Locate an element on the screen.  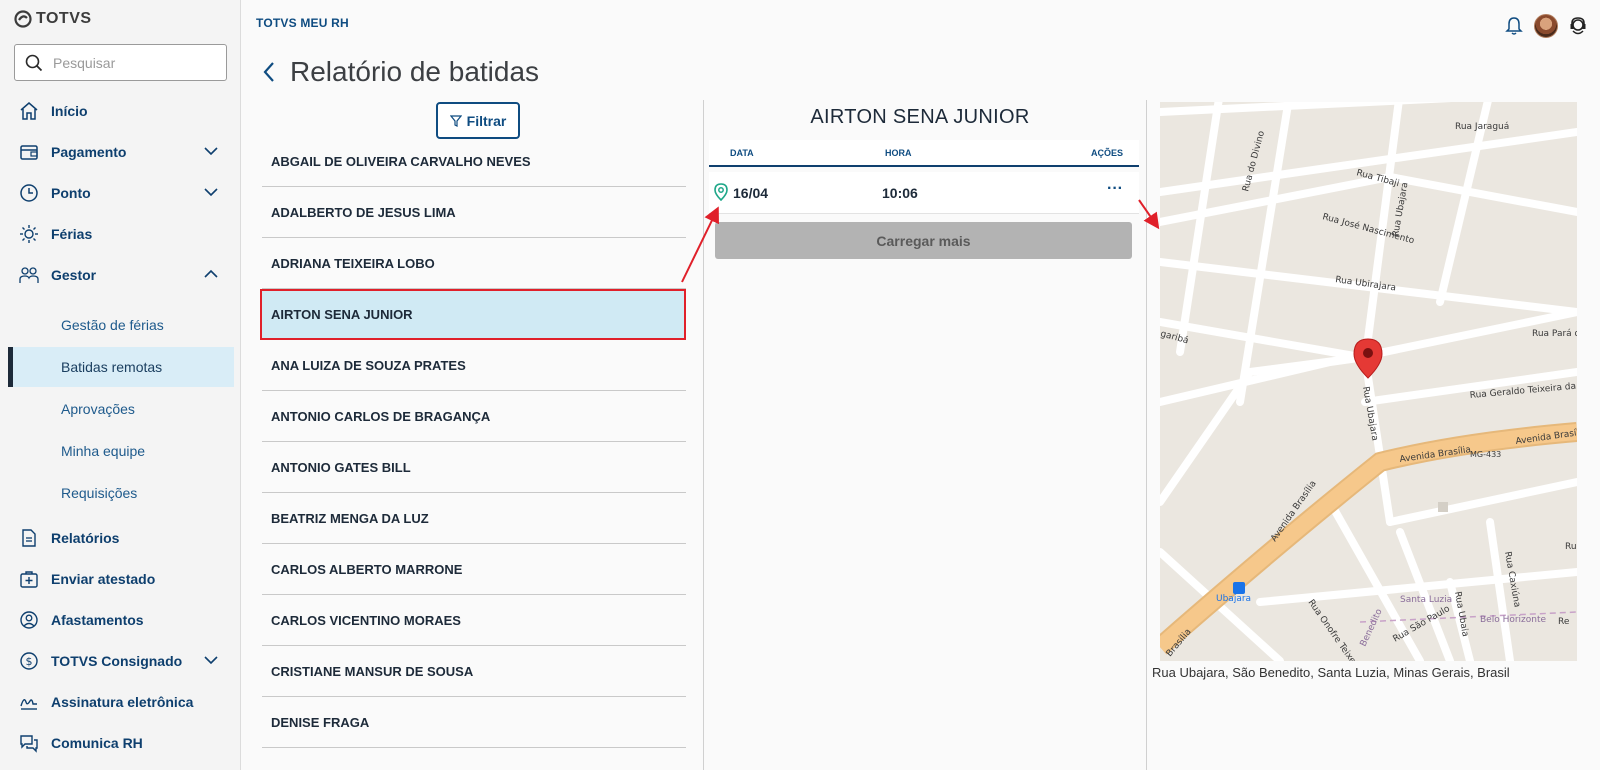
report-icon is located at coordinates (29, 538).